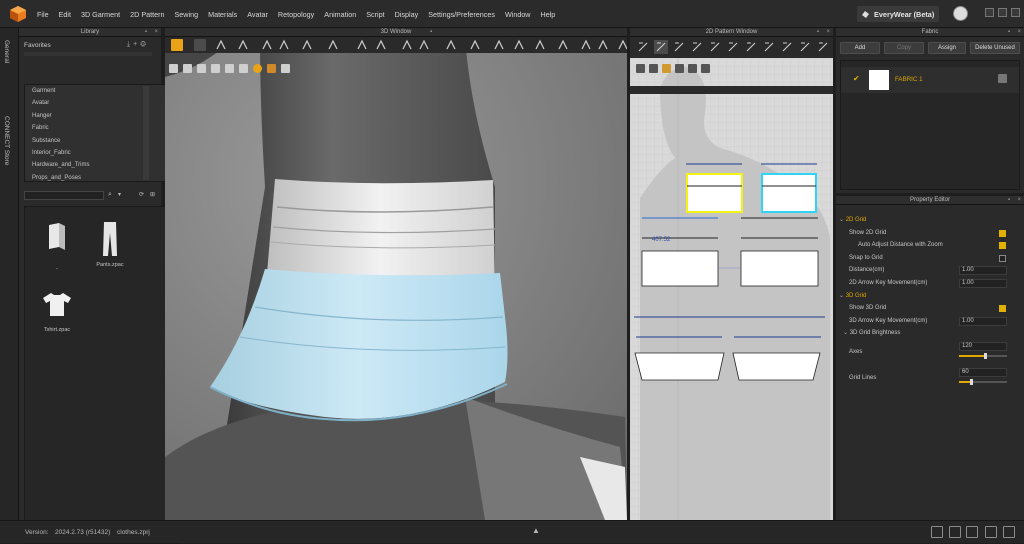  What do you see at coordinates (119, 194) in the screenshot?
I see `search-dropdown-icon: ▾` at bounding box center [119, 194].